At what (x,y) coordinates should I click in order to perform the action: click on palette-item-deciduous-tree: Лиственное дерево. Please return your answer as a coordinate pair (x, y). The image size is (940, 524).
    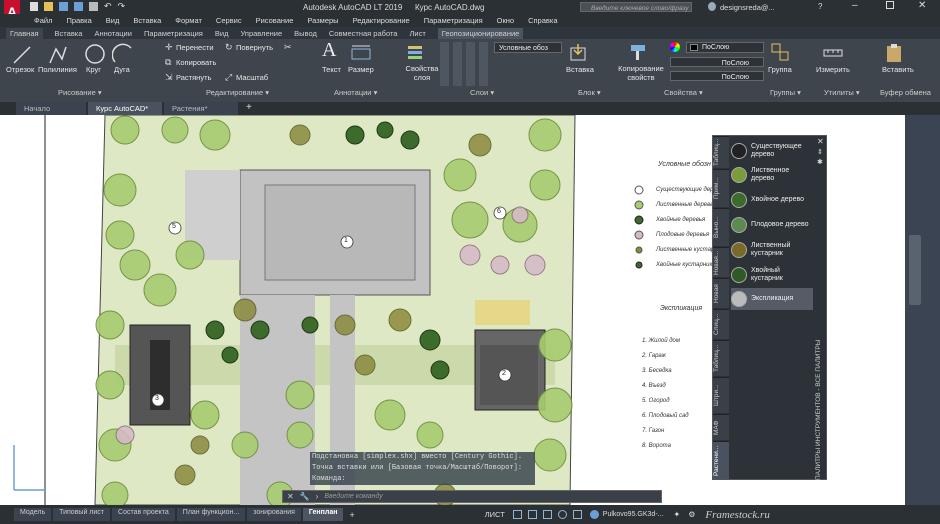
    Looking at the image, I should click on (772, 175).